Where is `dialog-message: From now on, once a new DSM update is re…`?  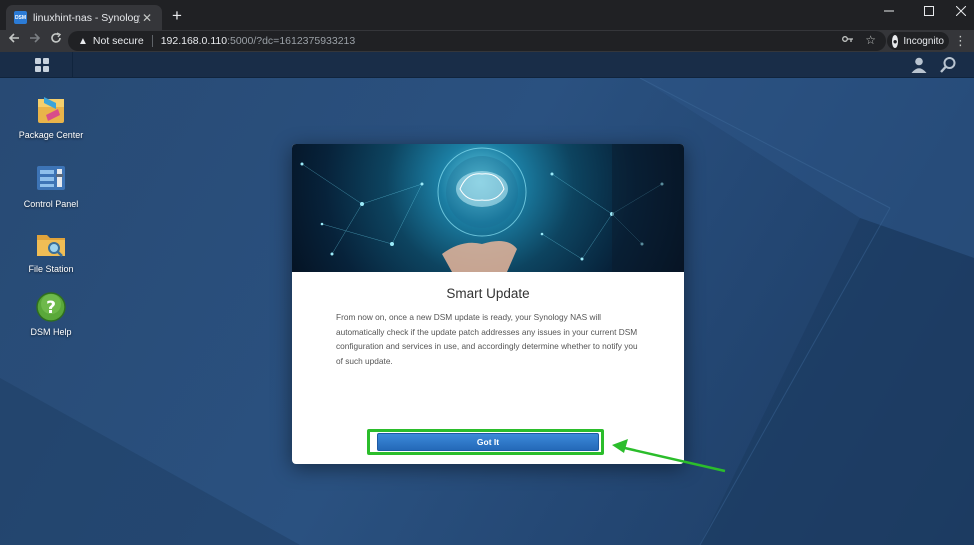 dialog-message: From now on, once a new DSM update is re… is located at coordinates (487, 339).